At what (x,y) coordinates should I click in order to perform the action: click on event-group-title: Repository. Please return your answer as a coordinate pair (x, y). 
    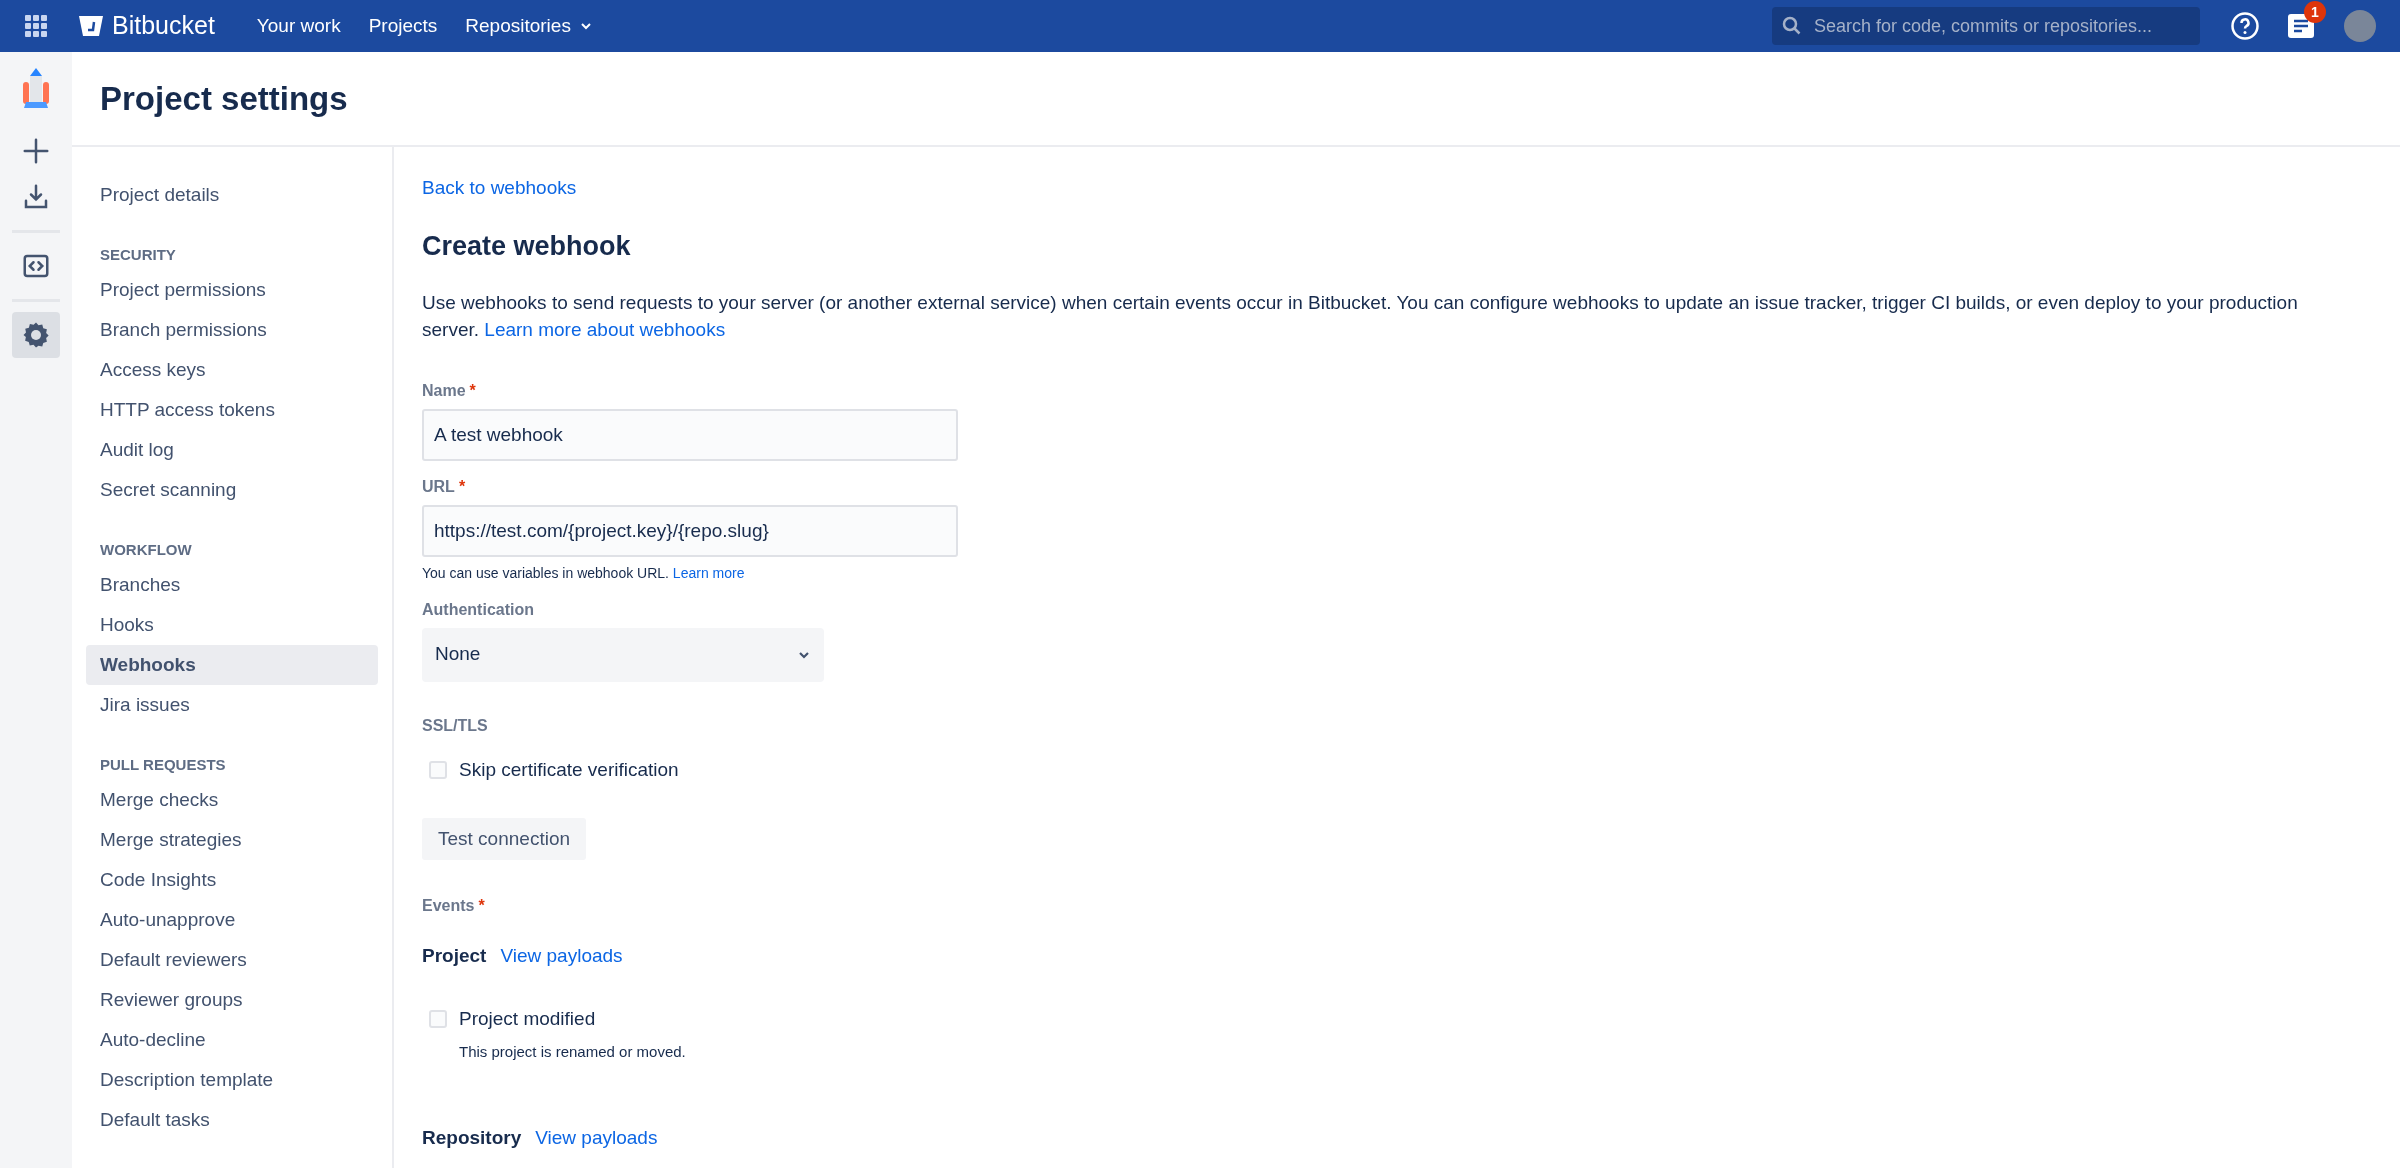
    Looking at the image, I should click on (472, 1137).